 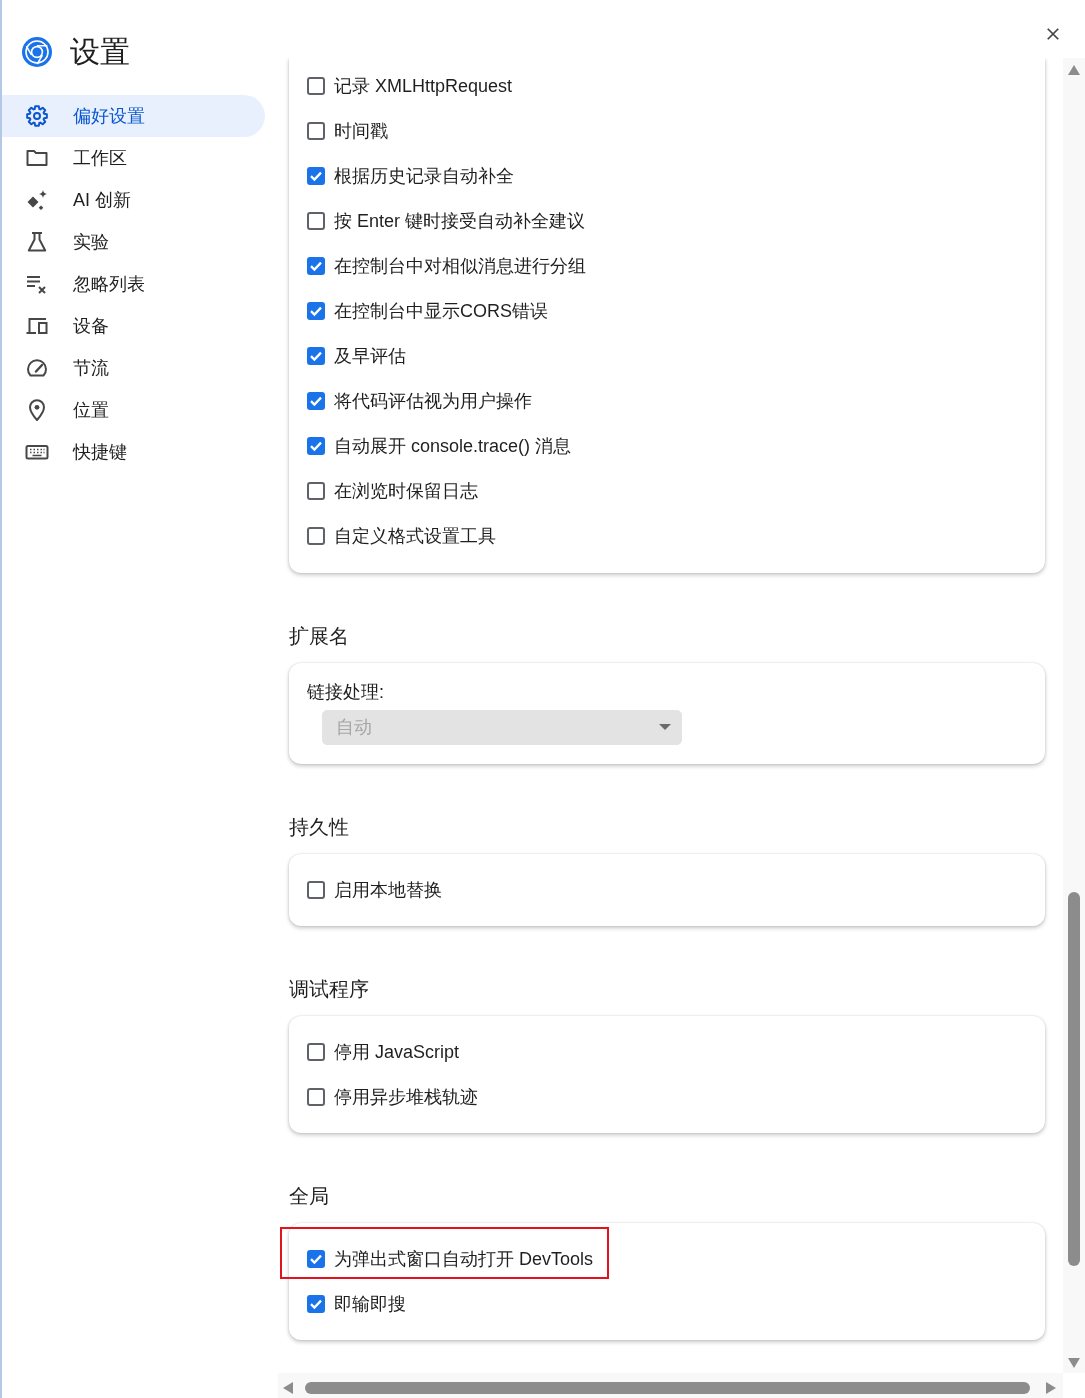 What do you see at coordinates (406, 1097) in the screenshot?
I see `checkbox-label: 停用异步堆栈轨迹` at bounding box center [406, 1097].